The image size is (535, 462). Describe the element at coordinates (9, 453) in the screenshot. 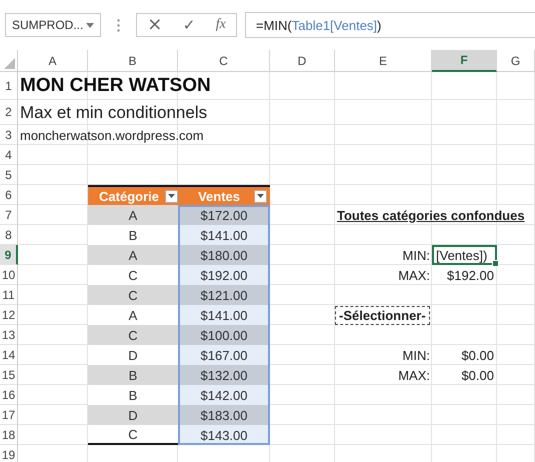

I see `row-header: 19` at that location.